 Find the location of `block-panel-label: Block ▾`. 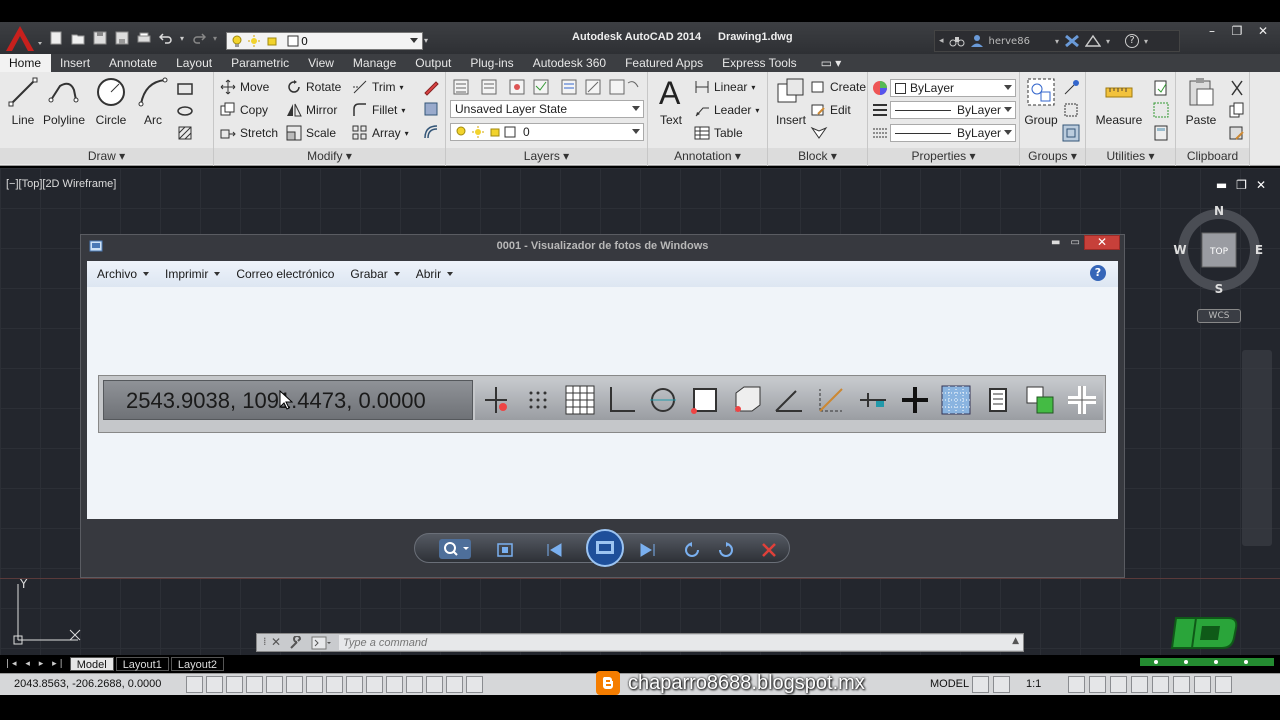

block-panel-label: Block ▾ is located at coordinates (817, 156).